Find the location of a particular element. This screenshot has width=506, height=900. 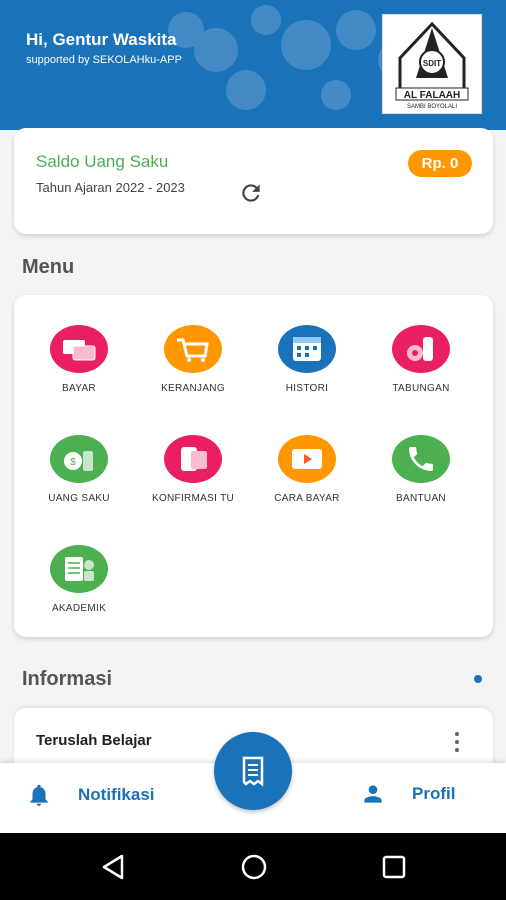

svg-text: AL FALAAH is located at coordinates (432, 95).